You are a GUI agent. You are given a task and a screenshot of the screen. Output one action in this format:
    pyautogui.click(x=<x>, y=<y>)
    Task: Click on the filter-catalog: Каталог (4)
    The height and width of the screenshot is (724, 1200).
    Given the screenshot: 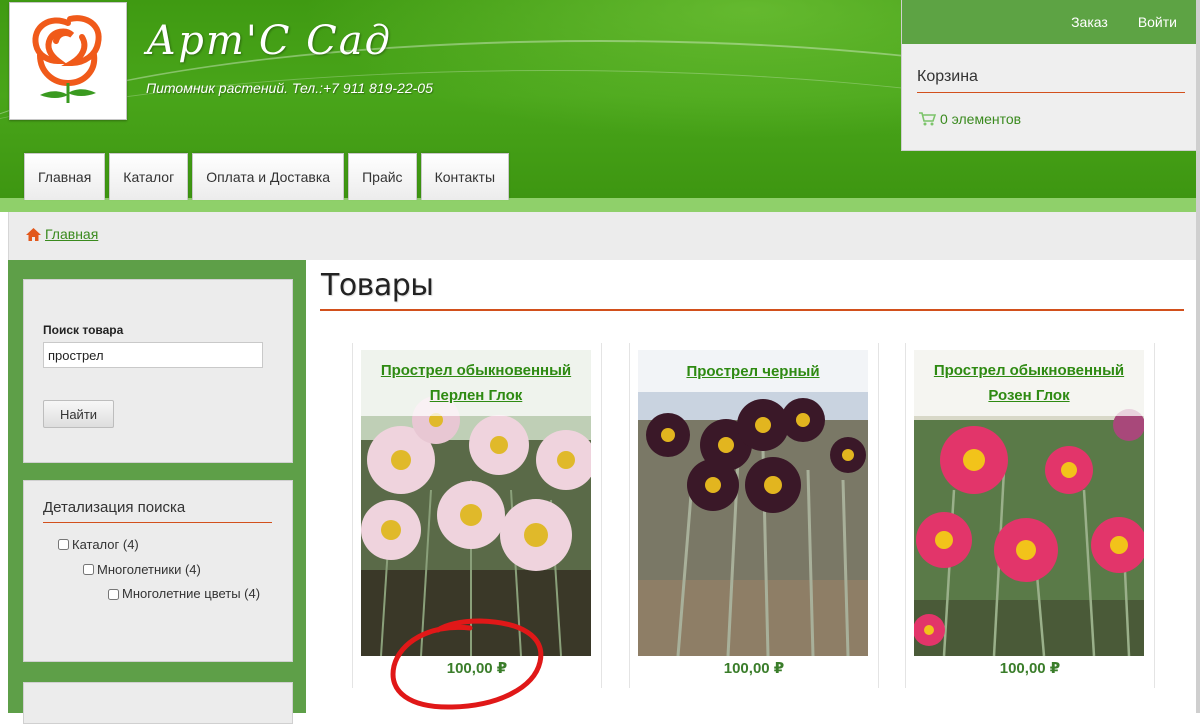 What is the action you would take?
    pyautogui.click(x=98, y=544)
    